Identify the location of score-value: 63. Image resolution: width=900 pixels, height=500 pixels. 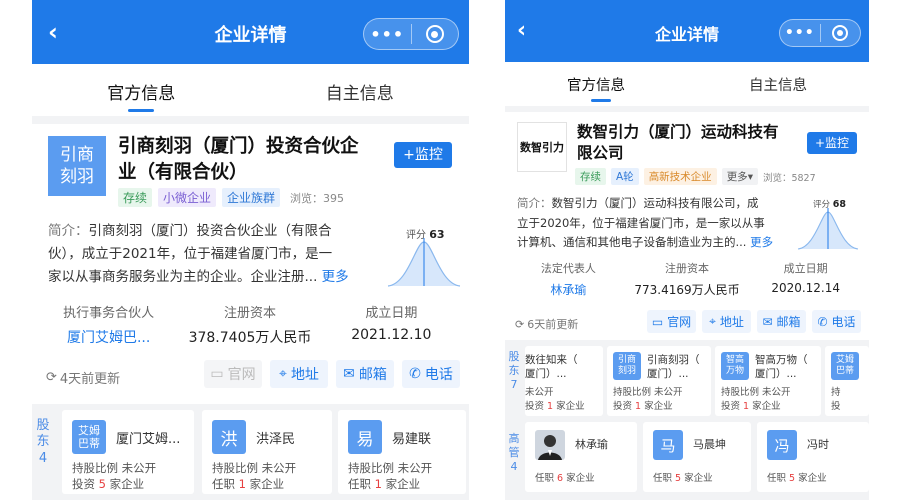
(437, 234).